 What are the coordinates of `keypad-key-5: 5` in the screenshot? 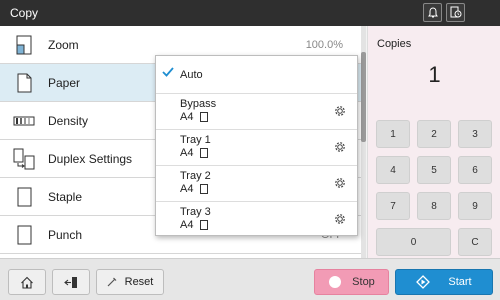 It's located at (434, 170).